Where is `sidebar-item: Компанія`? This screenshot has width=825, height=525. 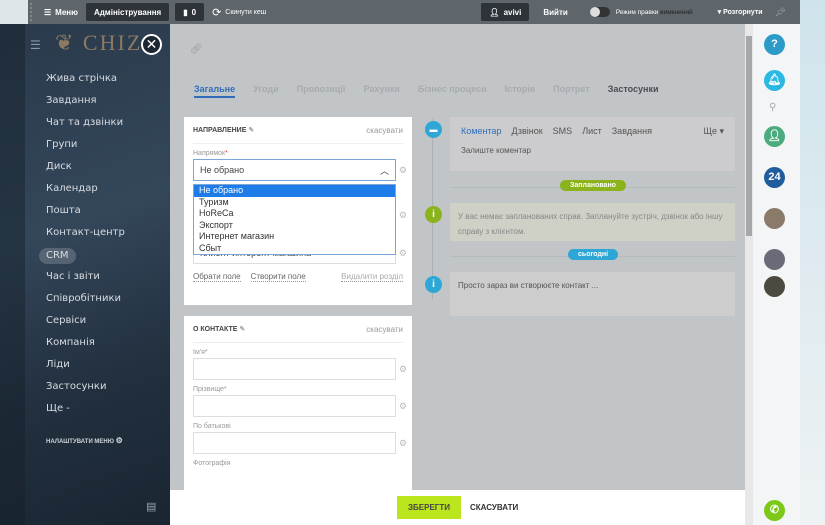
sidebar-item: Компанія is located at coordinates (85, 347).